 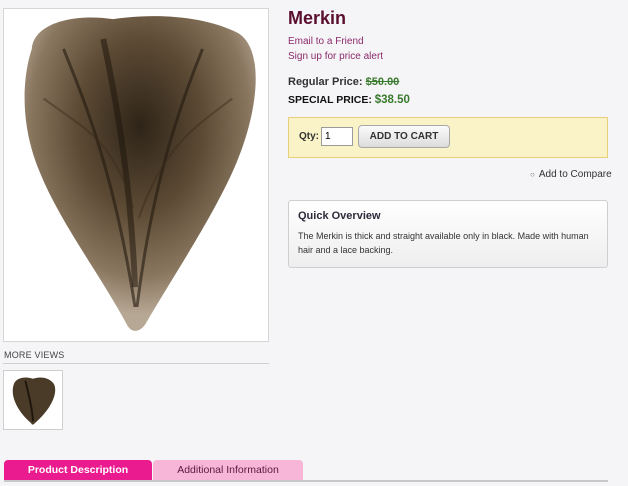 I want to click on add-to-compare-link: ○ Add to Compare, so click(x=571, y=174).